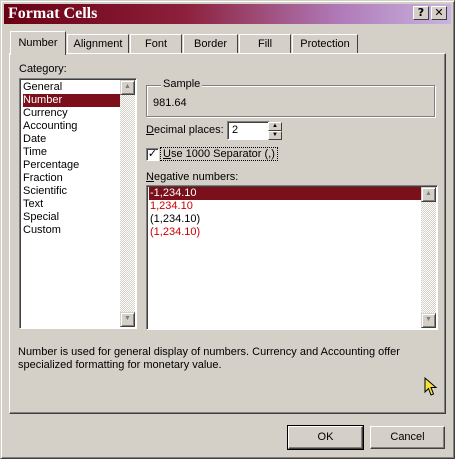 The image size is (455, 459). I want to click on spin-down-arrow-icon: ▼, so click(275, 135).